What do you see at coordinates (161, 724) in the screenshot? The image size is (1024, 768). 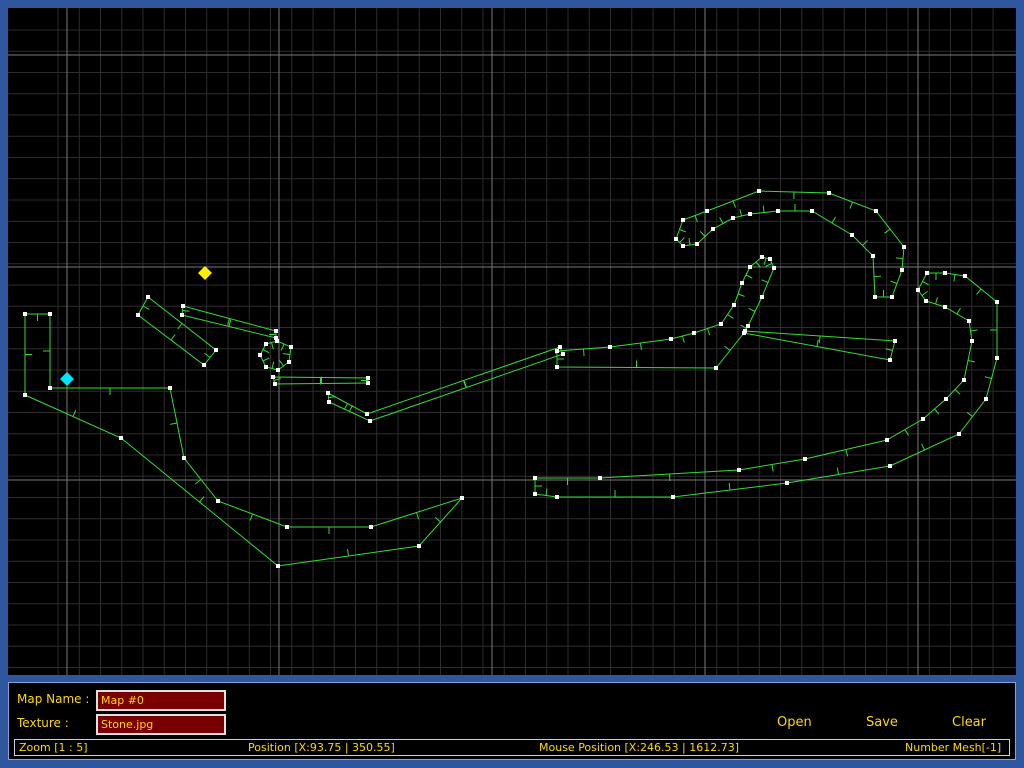 I see `texture-field: Stone.jpg` at bounding box center [161, 724].